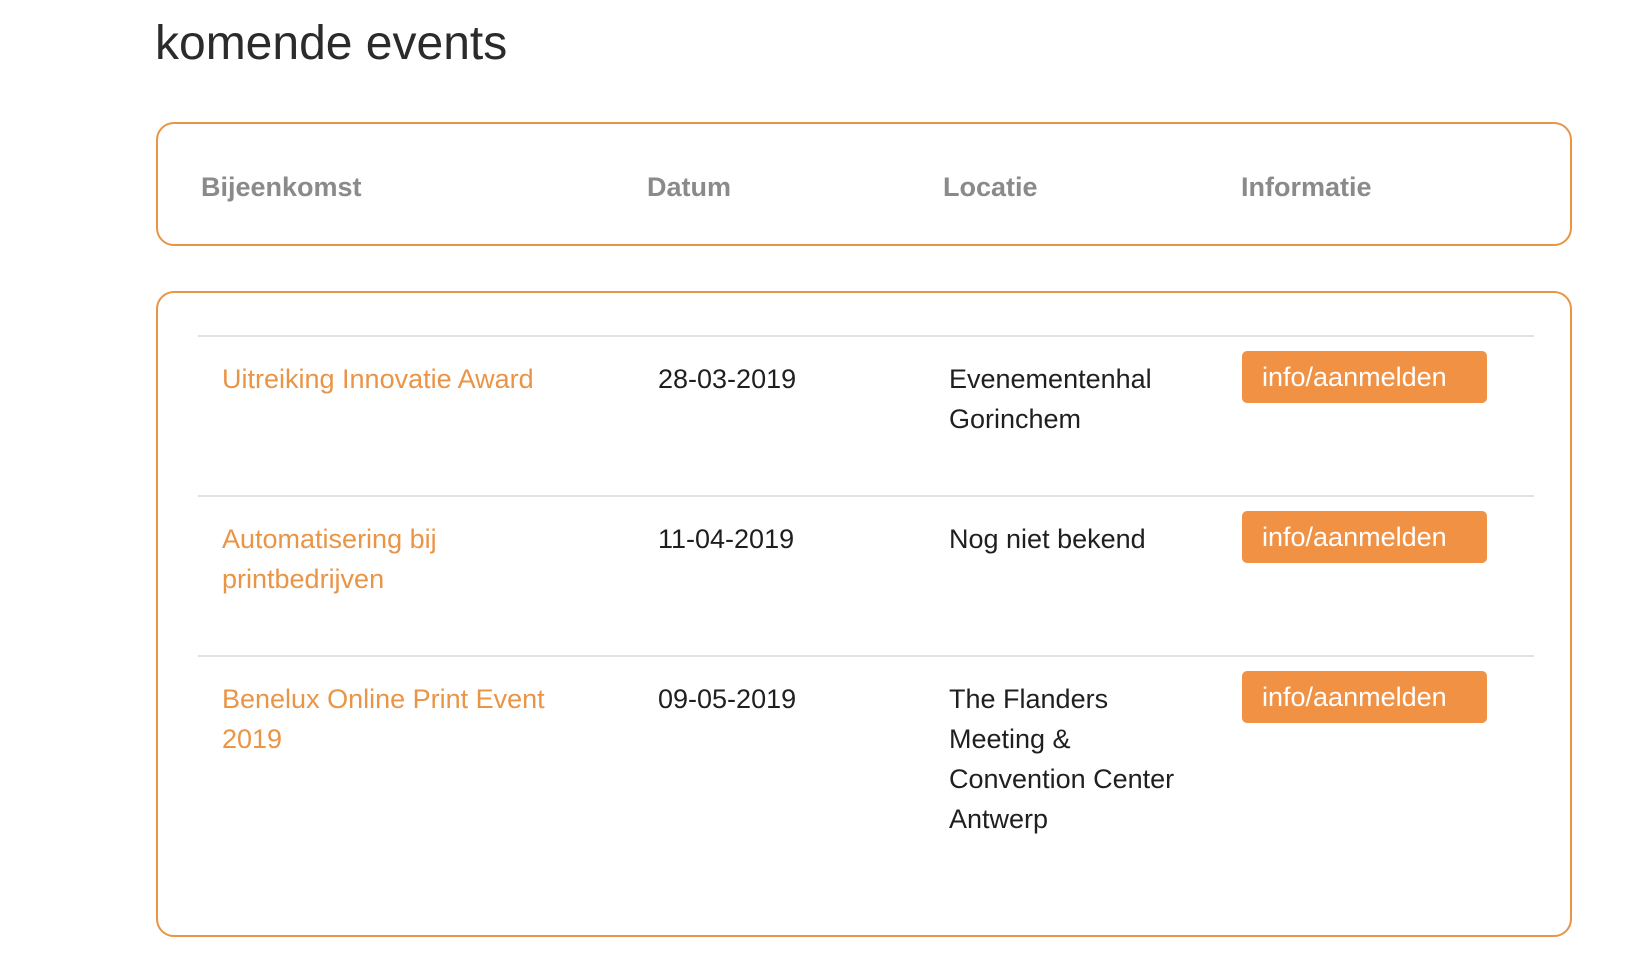 Image resolution: width=1632 pixels, height=960 pixels. Describe the element at coordinates (402, 719) in the screenshot. I see `event-name-link: Benelux Online Print Event 2019` at that location.